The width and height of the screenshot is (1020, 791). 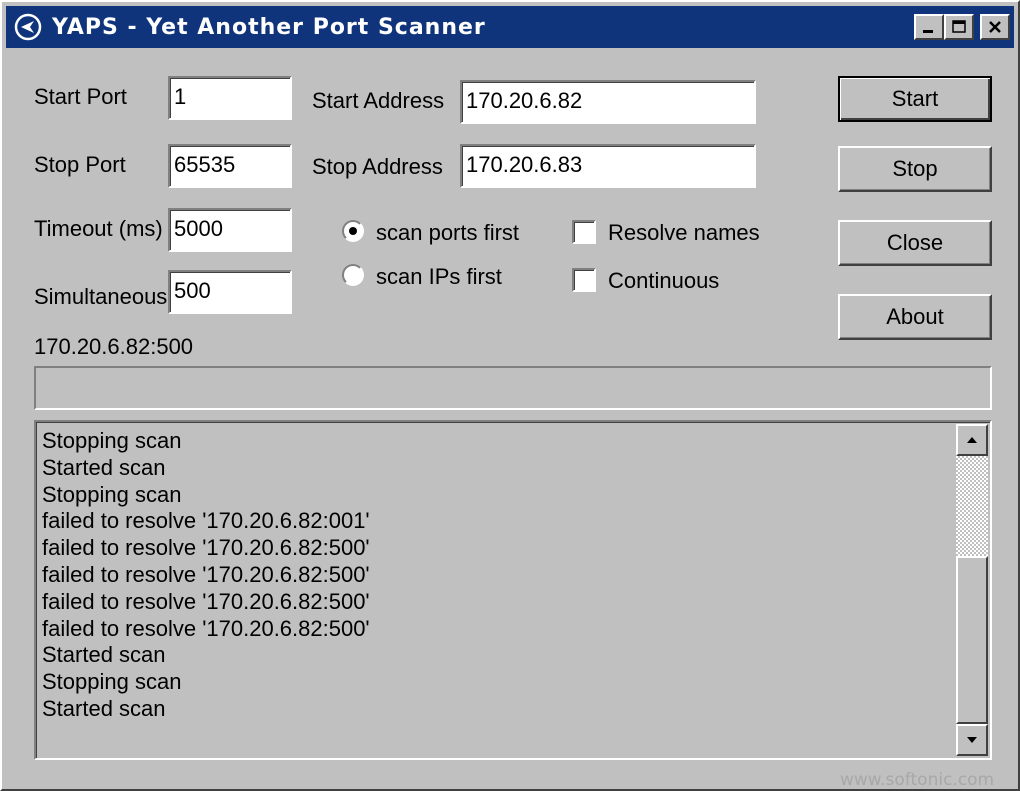 I want to click on continuous-label: Continuous, so click(x=663, y=281).